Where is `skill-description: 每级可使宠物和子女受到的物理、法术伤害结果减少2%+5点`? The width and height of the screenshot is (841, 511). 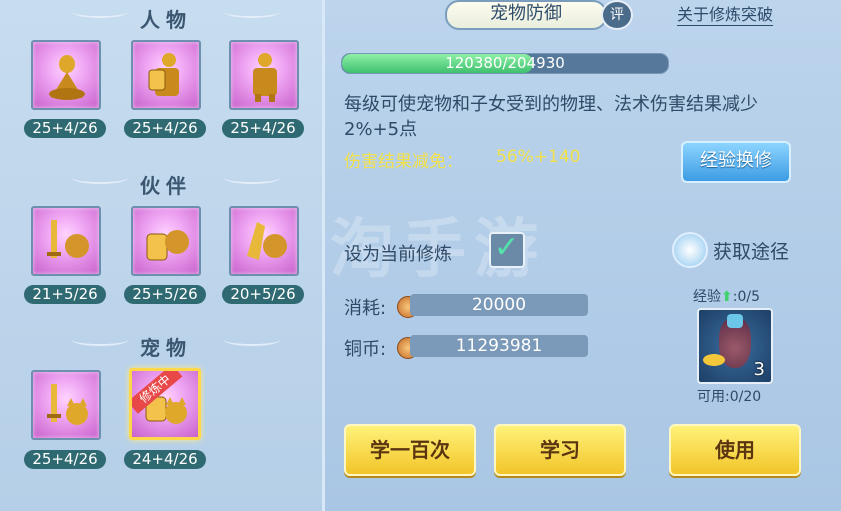 skill-description: 每级可使宠物和子女受到的物理、法术伤害结果减少2%+5点 is located at coordinates (551, 117).